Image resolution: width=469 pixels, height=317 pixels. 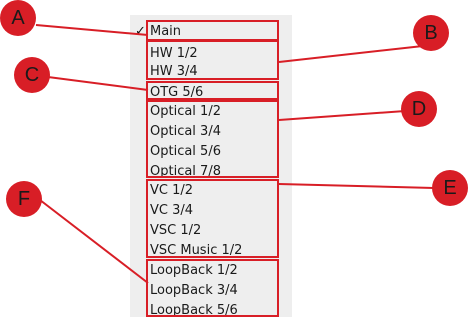 I want to click on callout-marker-a: A, so click(x=18, y=18).